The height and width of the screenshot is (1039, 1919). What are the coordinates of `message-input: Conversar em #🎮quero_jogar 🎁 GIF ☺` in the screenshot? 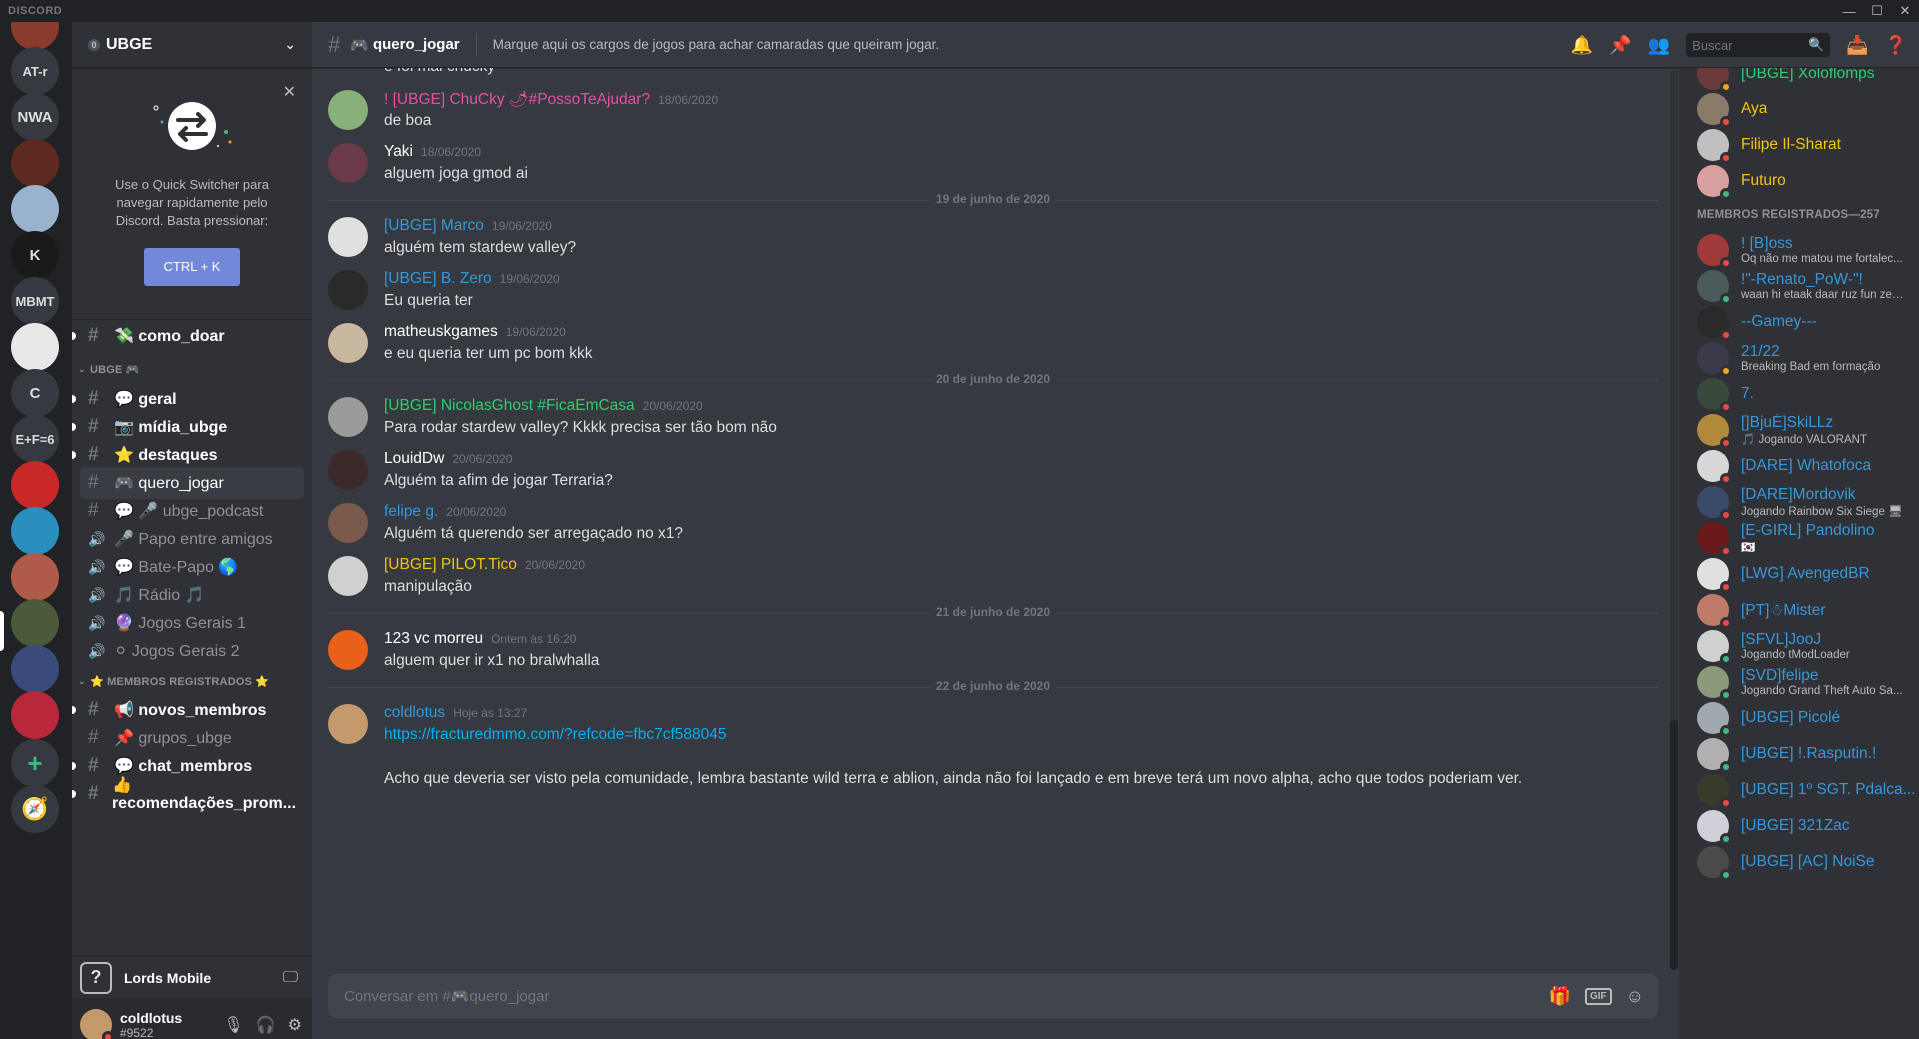 It's located at (993, 996).